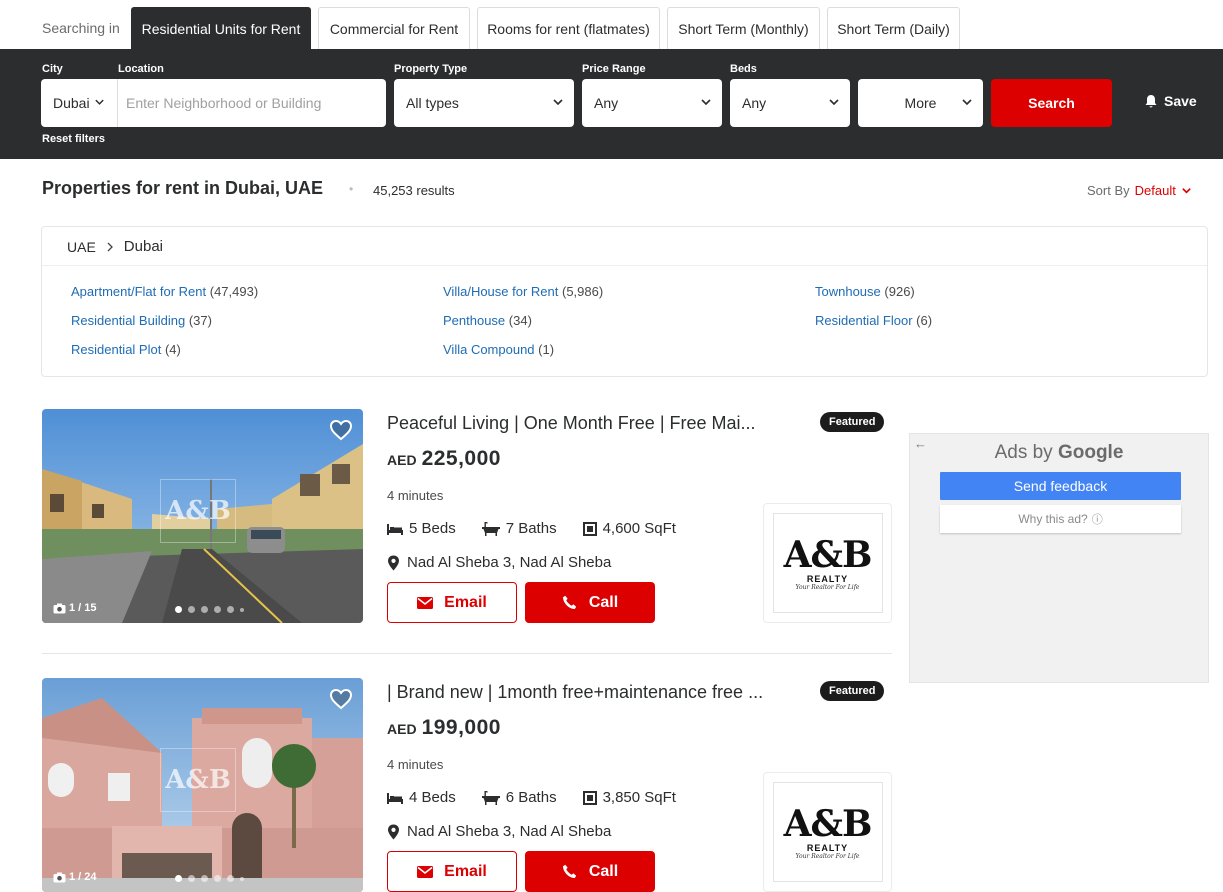 The image size is (1223, 892). What do you see at coordinates (893, 28) in the screenshot?
I see `tab-short-term-daily: Short Term (Daily)` at bounding box center [893, 28].